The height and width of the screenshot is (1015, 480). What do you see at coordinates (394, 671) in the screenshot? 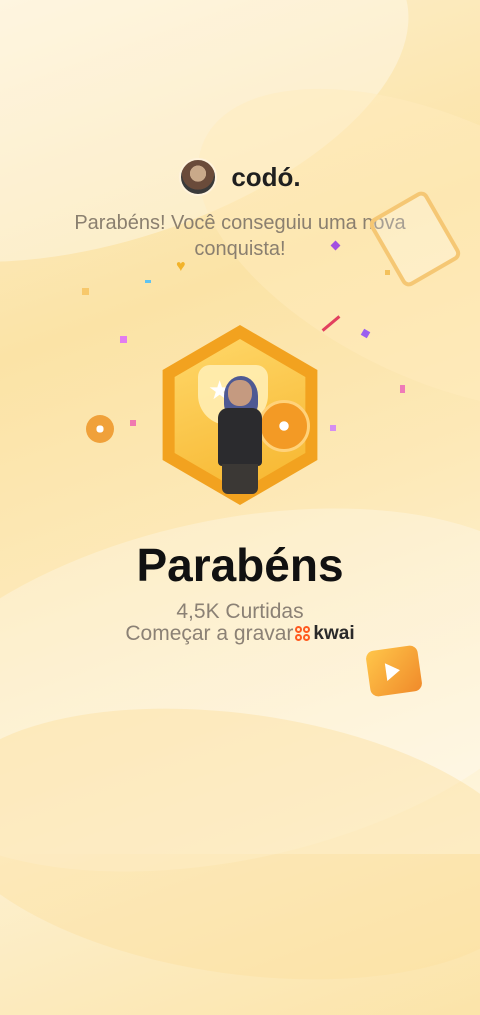
I see `clapperboard-icon` at bounding box center [394, 671].